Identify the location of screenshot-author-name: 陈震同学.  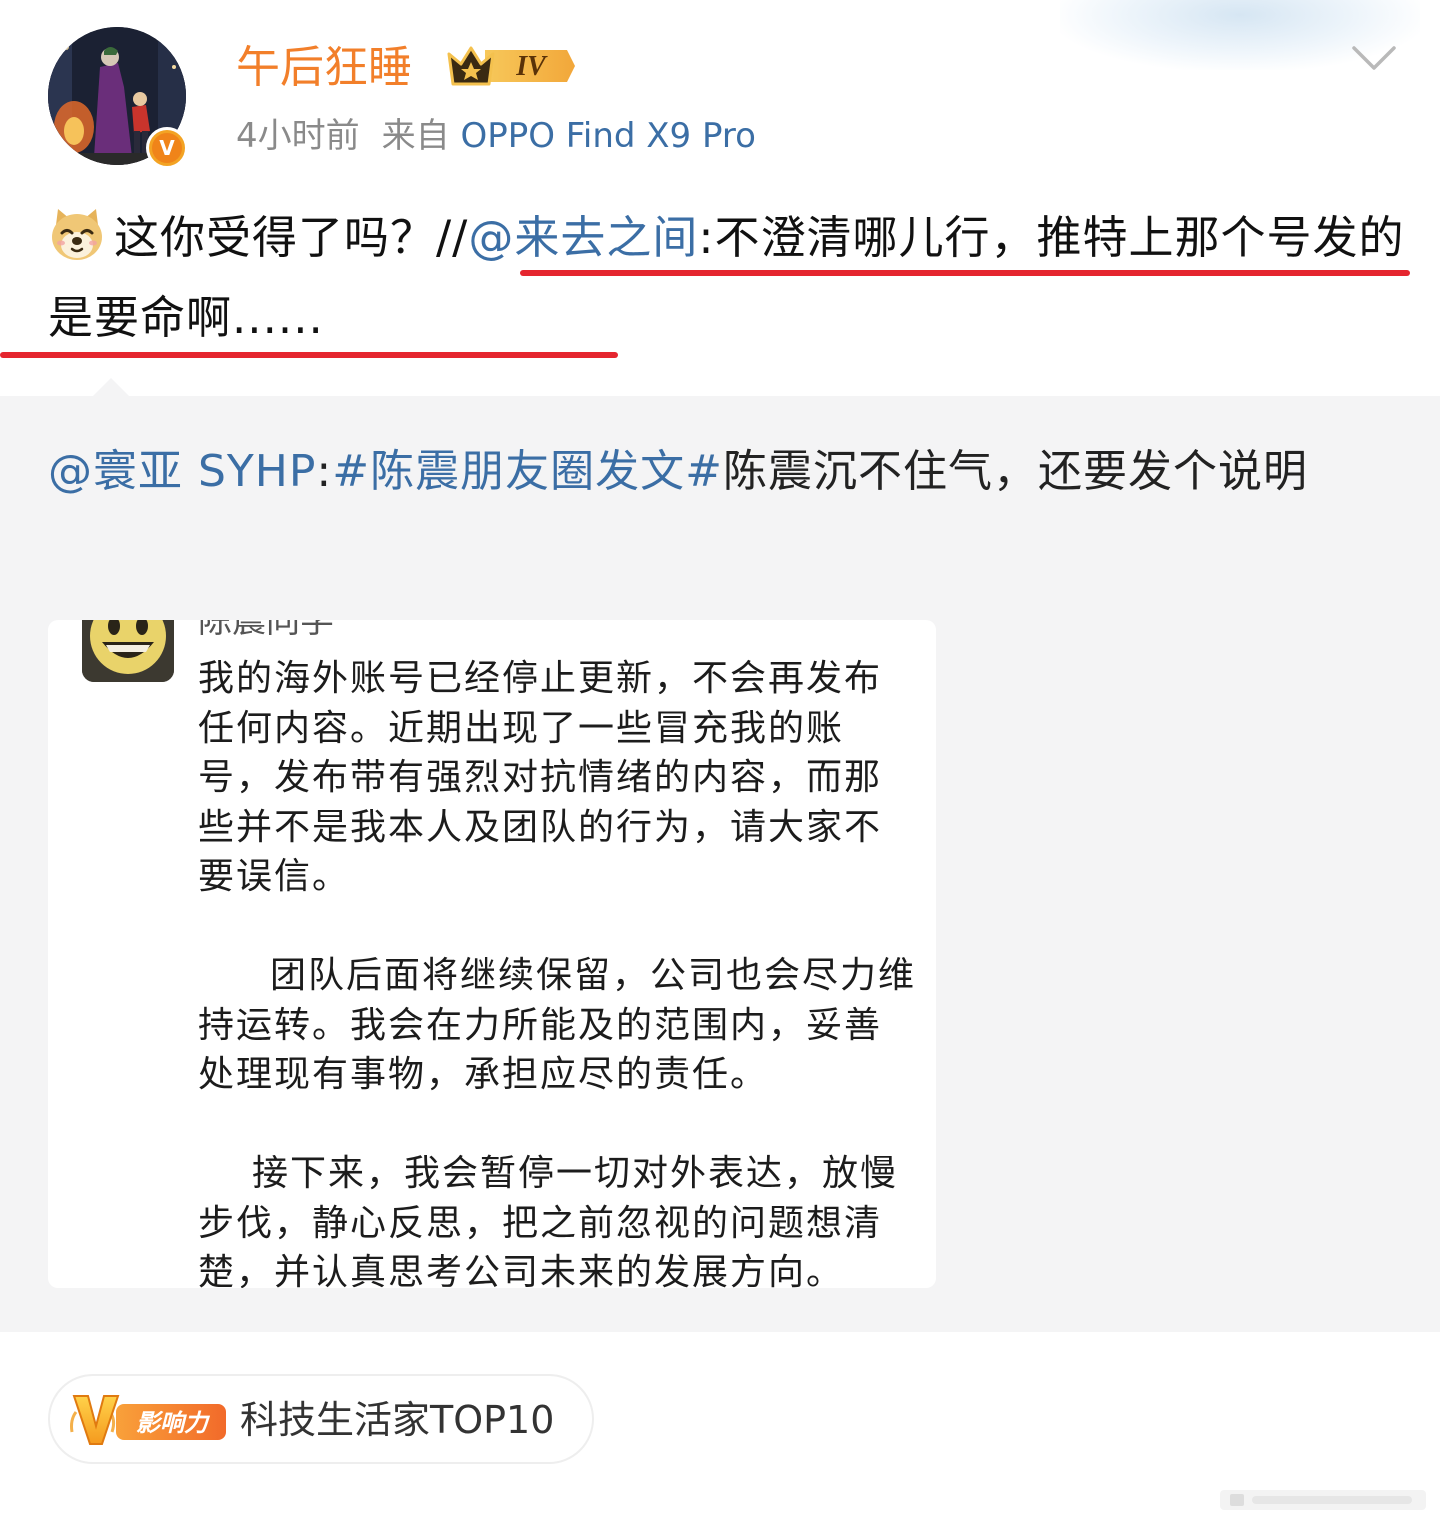
(266, 630).